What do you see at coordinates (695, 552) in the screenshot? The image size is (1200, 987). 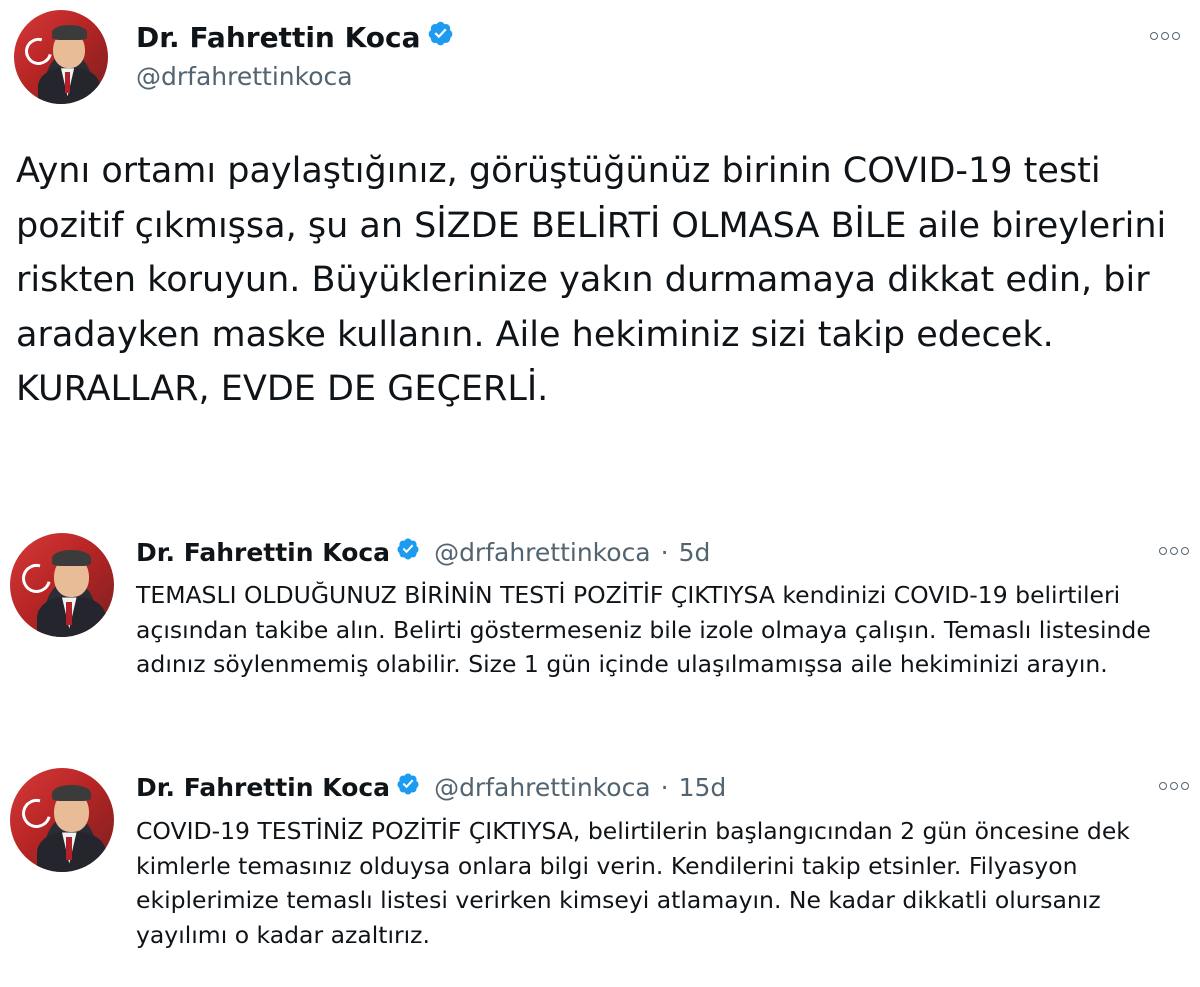 I see `tweet-age: 5d` at bounding box center [695, 552].